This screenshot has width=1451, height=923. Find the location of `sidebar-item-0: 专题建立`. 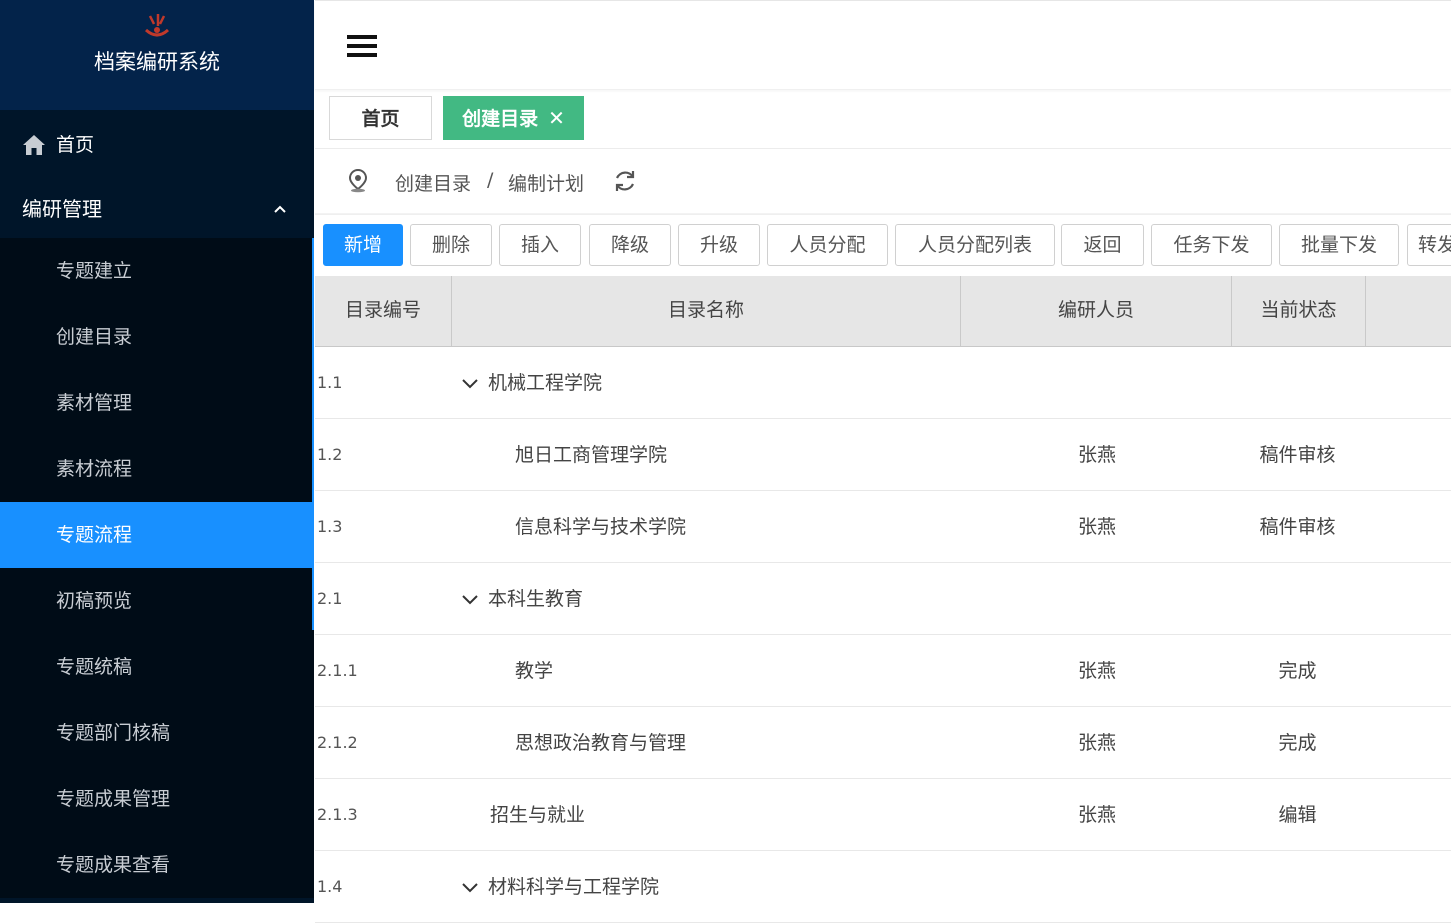

sidebar-item-0: 专题建立 is located at coordinates (157, 271).